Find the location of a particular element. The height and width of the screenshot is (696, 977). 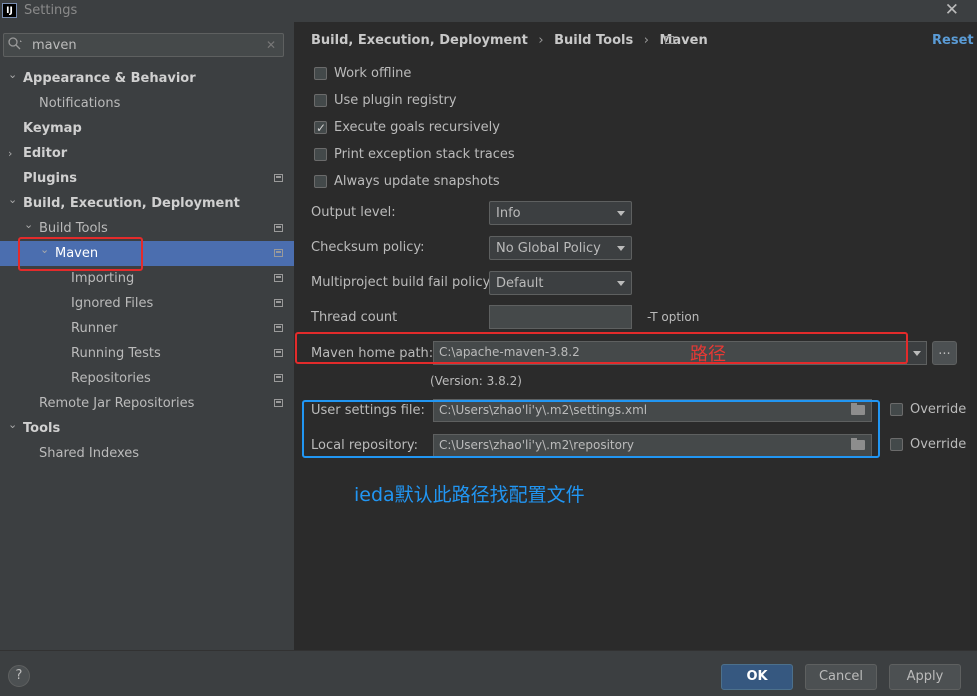

sidebar-item-remote-jar-repositories: Remote Jar Repositories is located at coordinates (147, 403).